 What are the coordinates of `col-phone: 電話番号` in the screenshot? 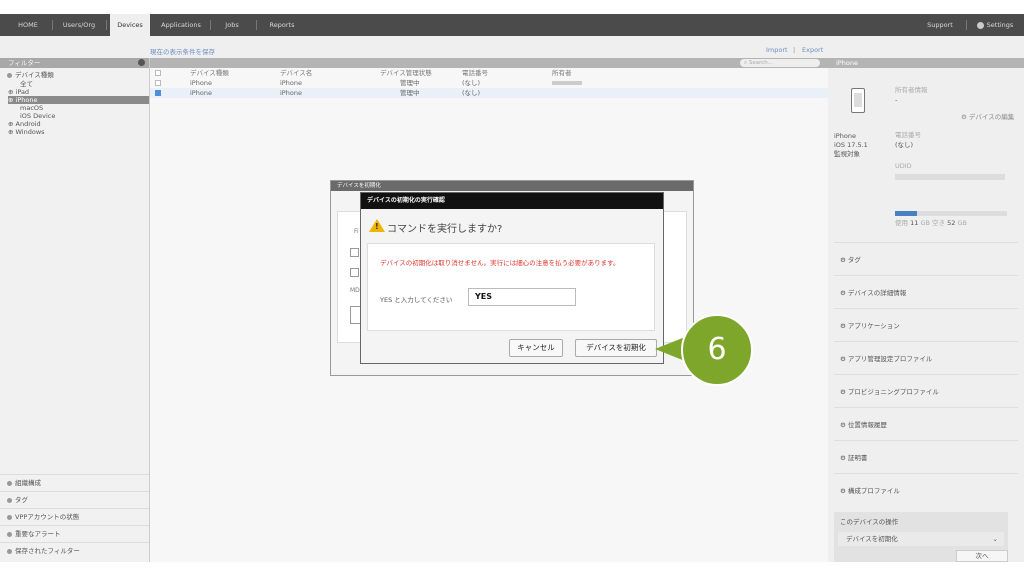 It's located at (475, 73).